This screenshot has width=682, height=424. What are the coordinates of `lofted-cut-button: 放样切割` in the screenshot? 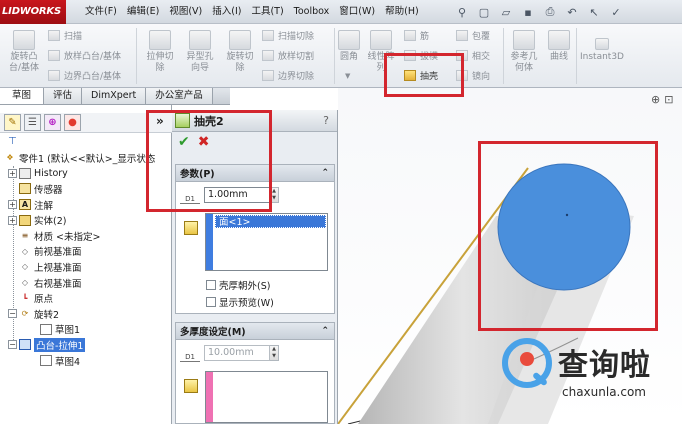 It's located at (288, 55).